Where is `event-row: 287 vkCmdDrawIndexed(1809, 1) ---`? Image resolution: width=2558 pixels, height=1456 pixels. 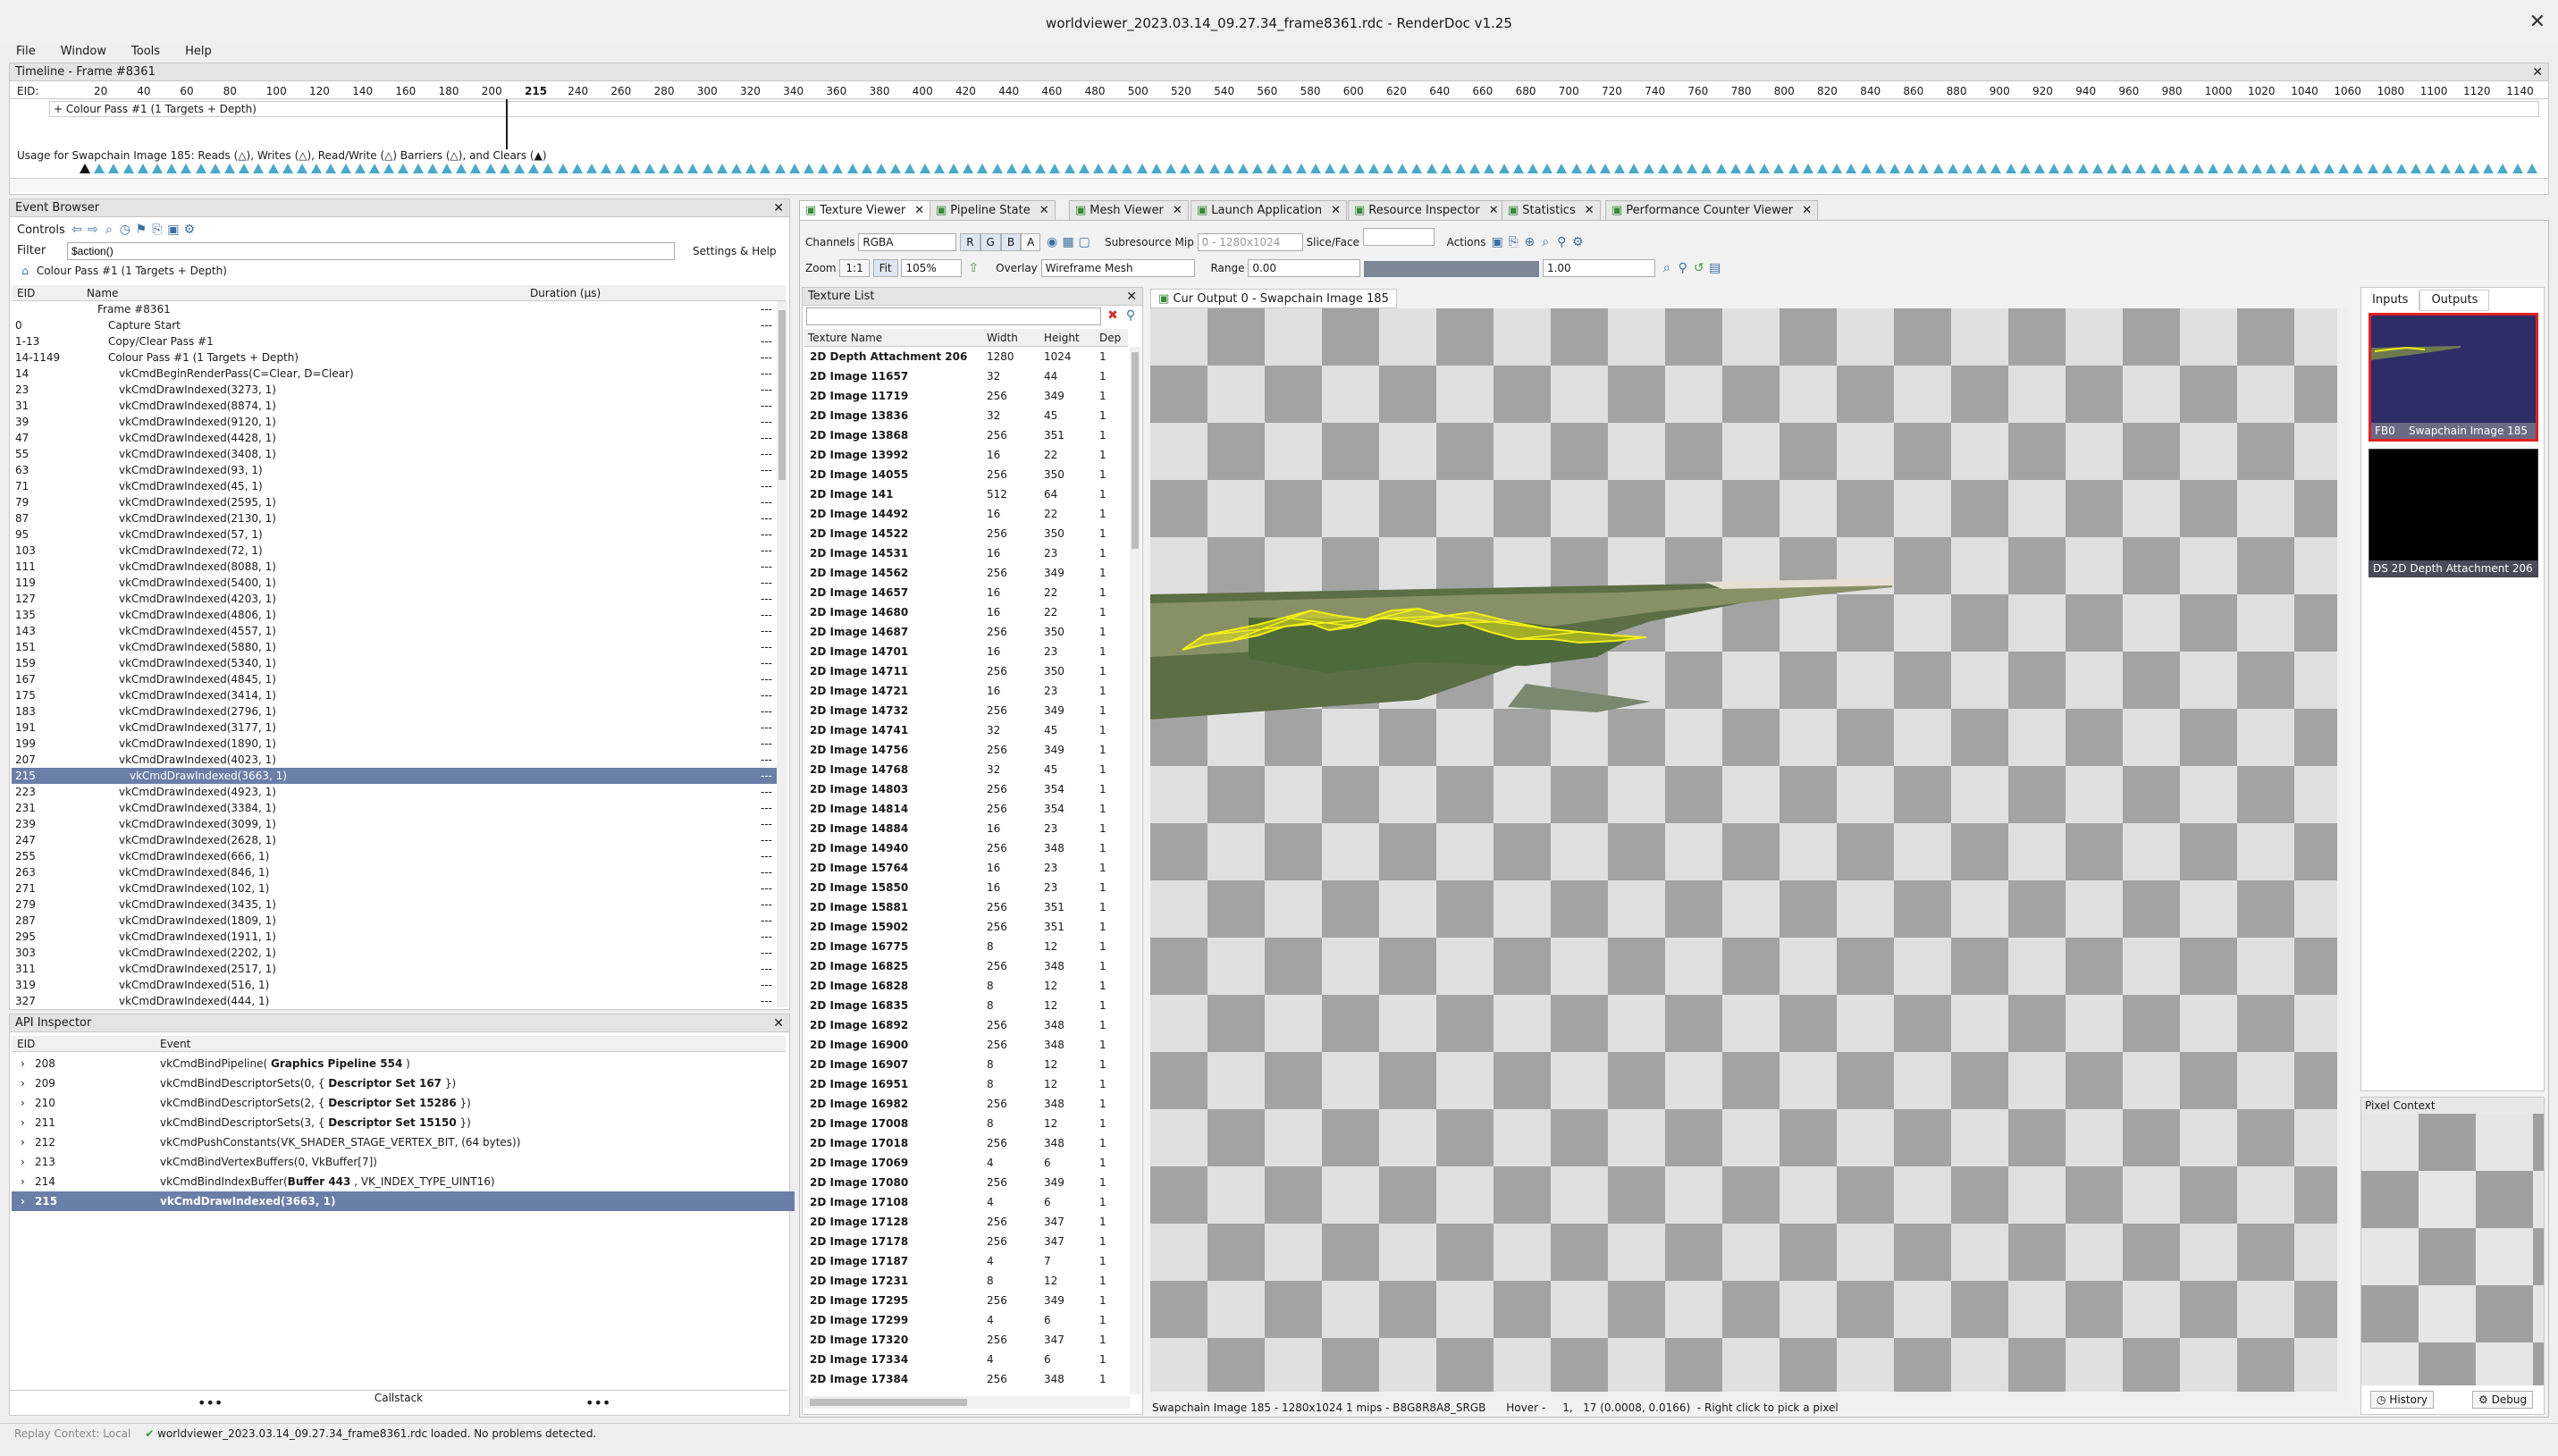
event-row: 287 vkCmdDrawIndexed(1809, 1) --- is located at coordinates (398, 921).